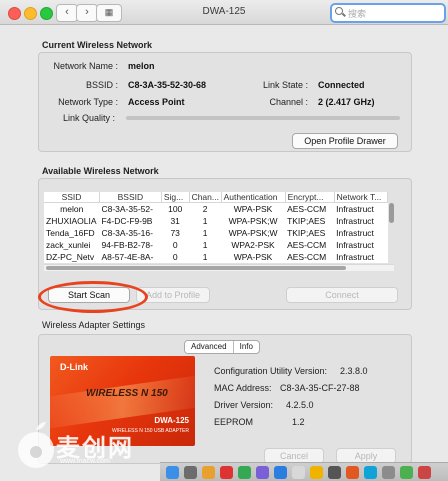 The width and height of the screenshot is (448, 481). I want to click on dock, so click(304, 471).